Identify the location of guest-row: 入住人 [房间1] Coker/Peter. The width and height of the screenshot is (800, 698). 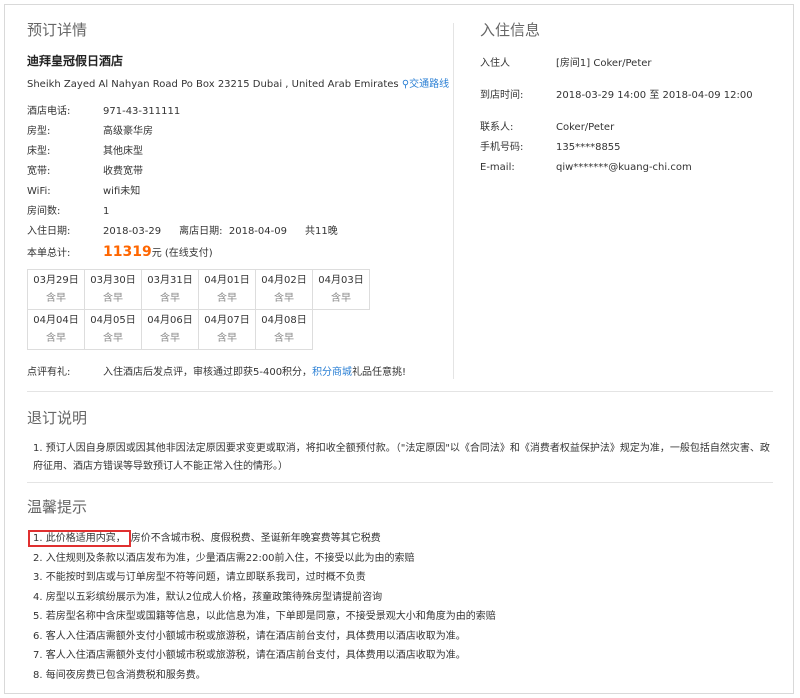
(630, 64).